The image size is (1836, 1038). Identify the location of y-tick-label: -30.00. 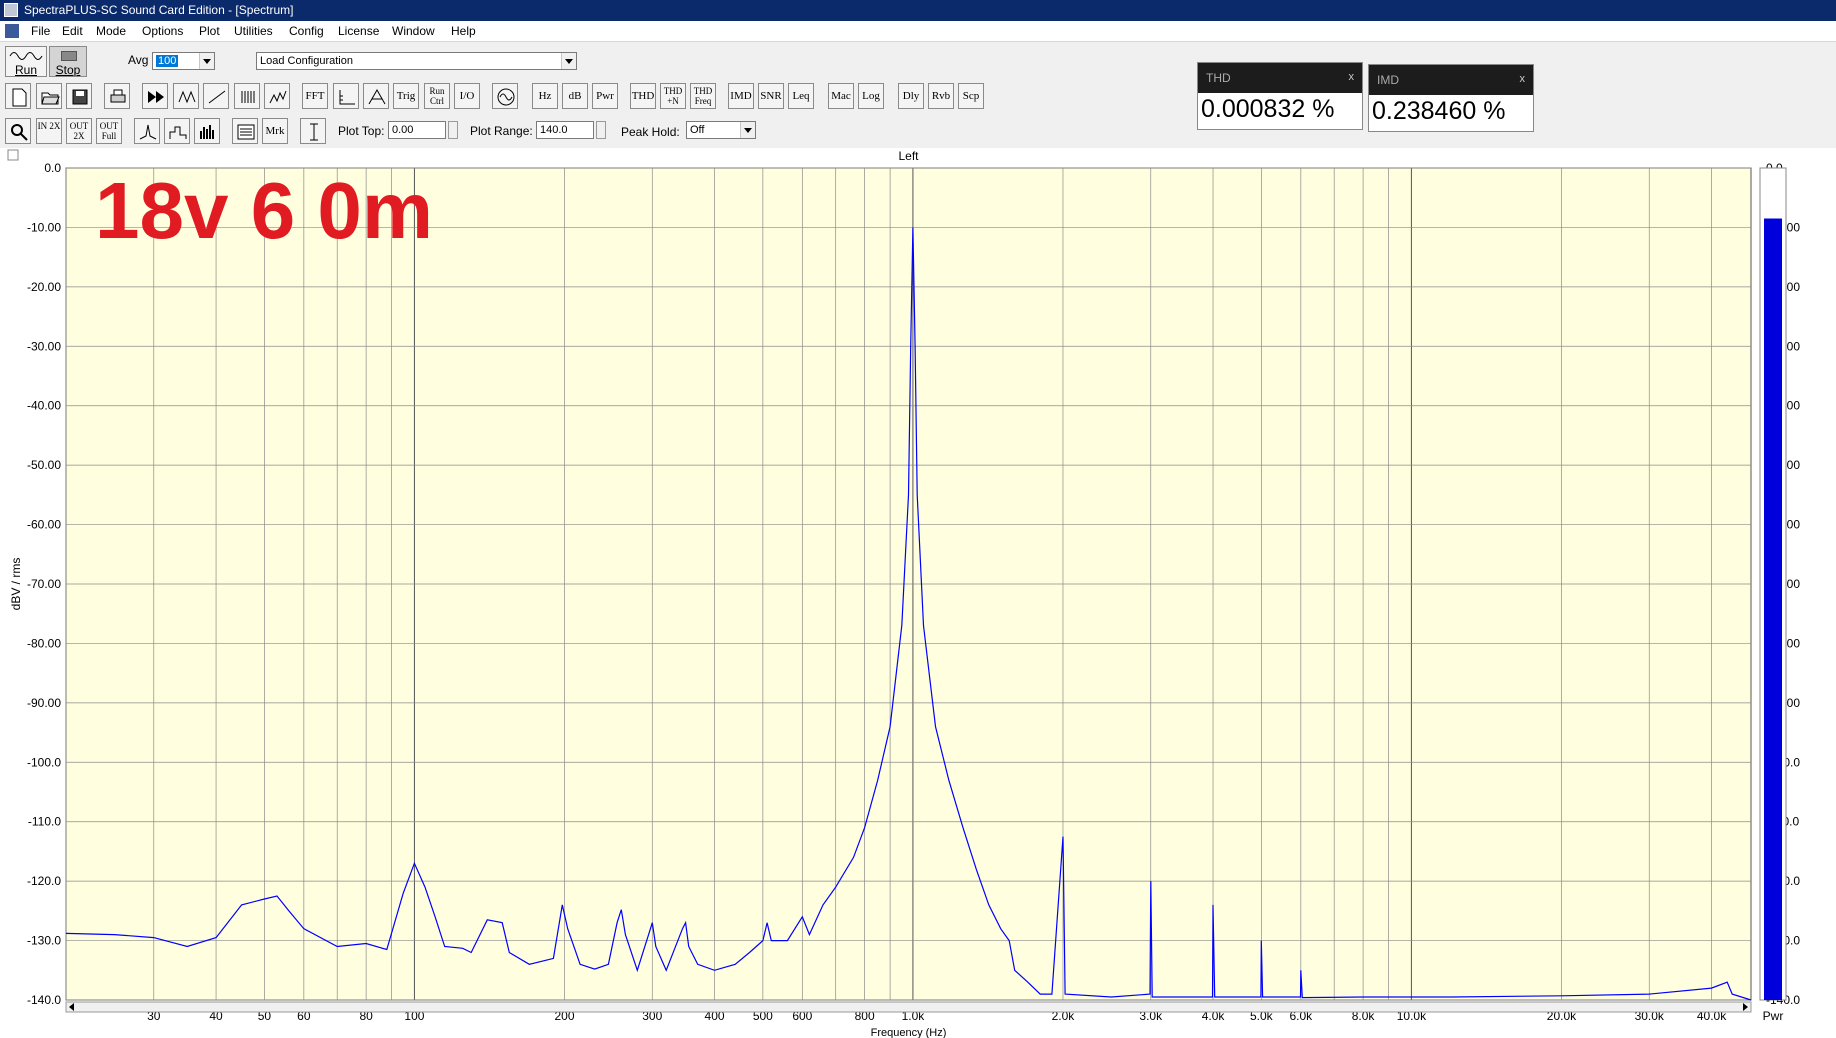
(44, 346).